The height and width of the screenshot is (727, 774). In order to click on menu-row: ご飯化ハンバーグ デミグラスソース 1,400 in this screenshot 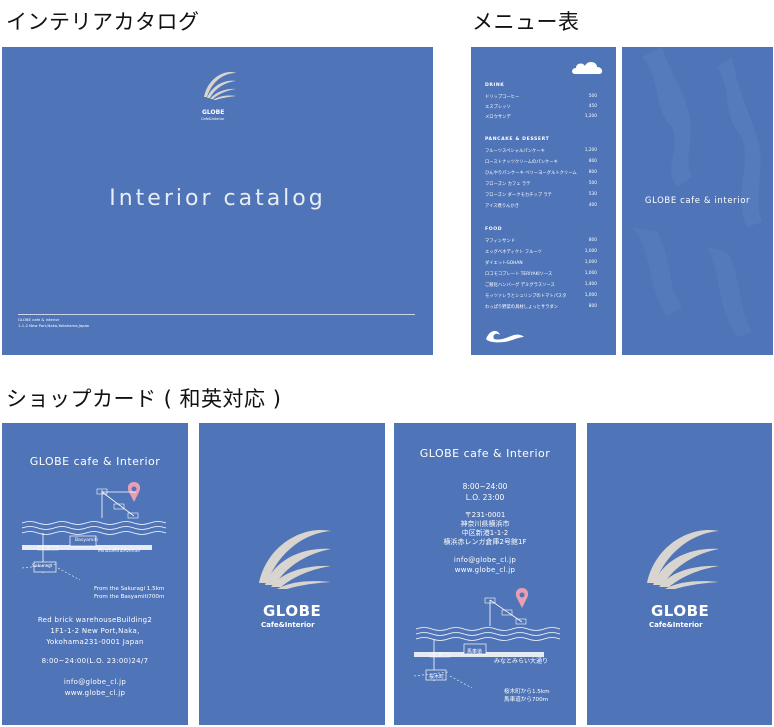, I will do `click(541, 285)`.